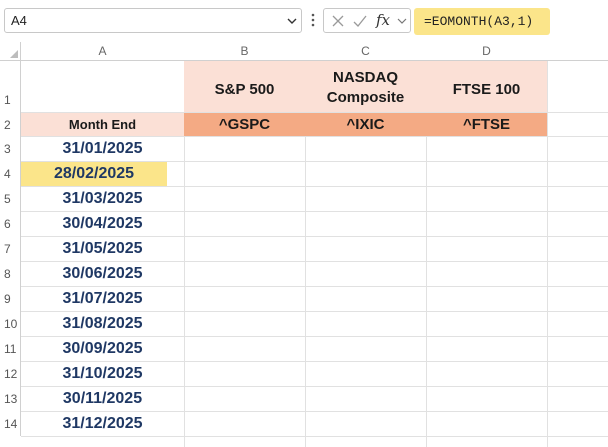 This screenshot has width=608, height=447. I want to click on cell-a8: 30/06/2025, so click(102, 274).